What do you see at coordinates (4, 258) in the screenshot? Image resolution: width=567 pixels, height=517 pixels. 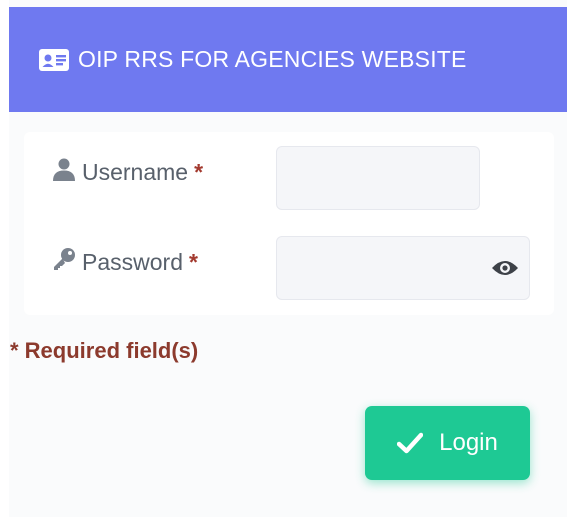 I see `left-margin` at bounding box center [4, 258].